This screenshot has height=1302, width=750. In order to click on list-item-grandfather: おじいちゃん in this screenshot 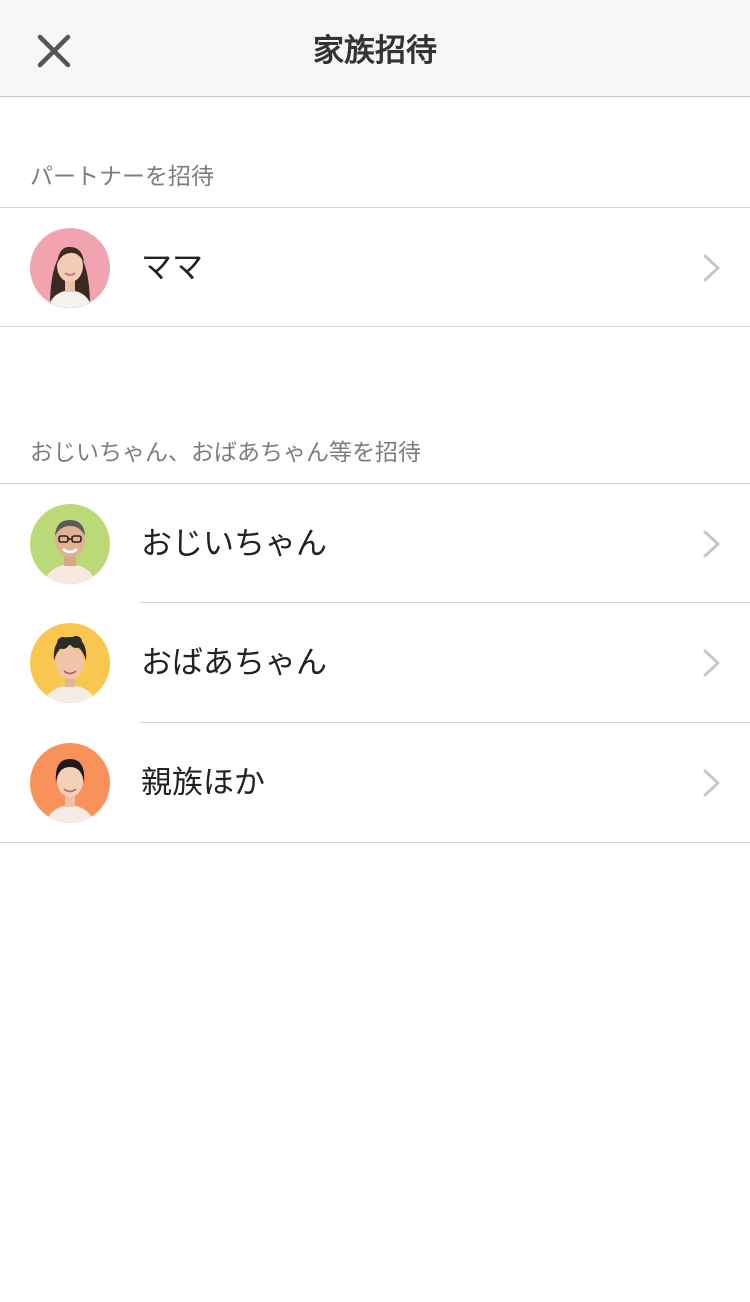, I will do `click(375, 543)`.